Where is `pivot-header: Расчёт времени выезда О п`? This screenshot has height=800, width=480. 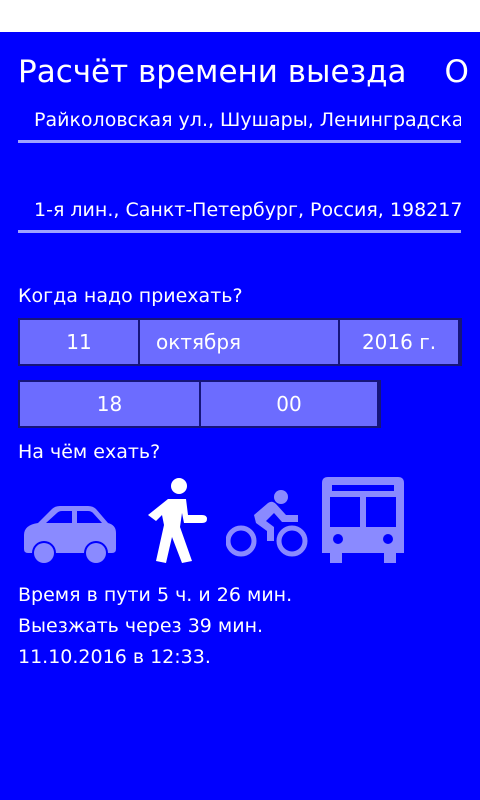
pivot-header: Расчёт времени выезда О п is located at coordinates (249, 72).